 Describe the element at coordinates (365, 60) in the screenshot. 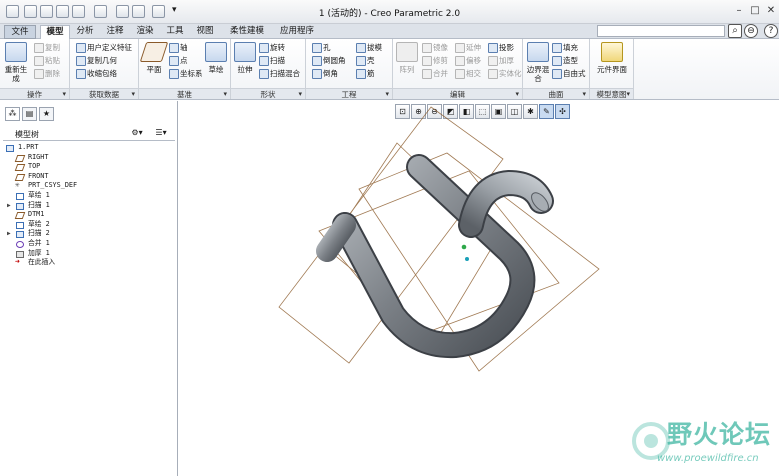

I see `shell-button: 壳` at that location.